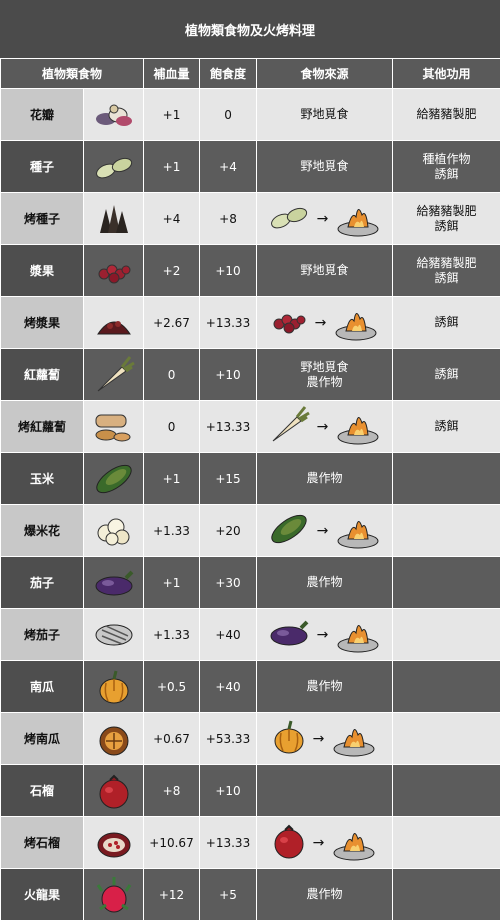 The width and height of the screenshot is (500, 921). I want to click on other-use-text: 誘餌, so click(446, 322).